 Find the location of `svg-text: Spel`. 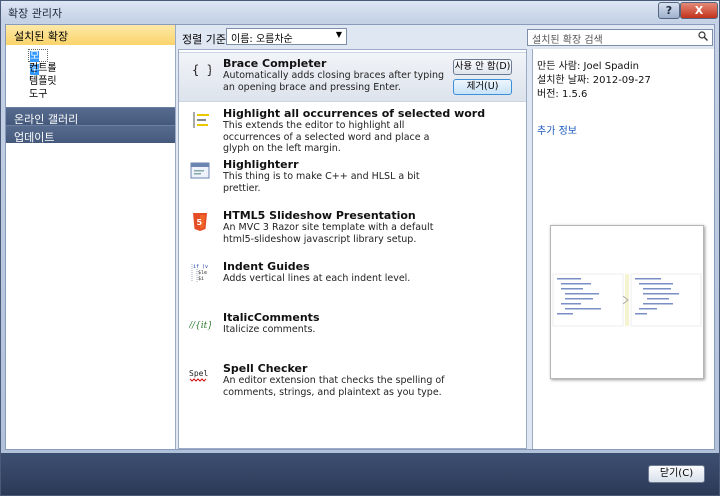

svg-text: Spel is located at coordinates (198, 373).